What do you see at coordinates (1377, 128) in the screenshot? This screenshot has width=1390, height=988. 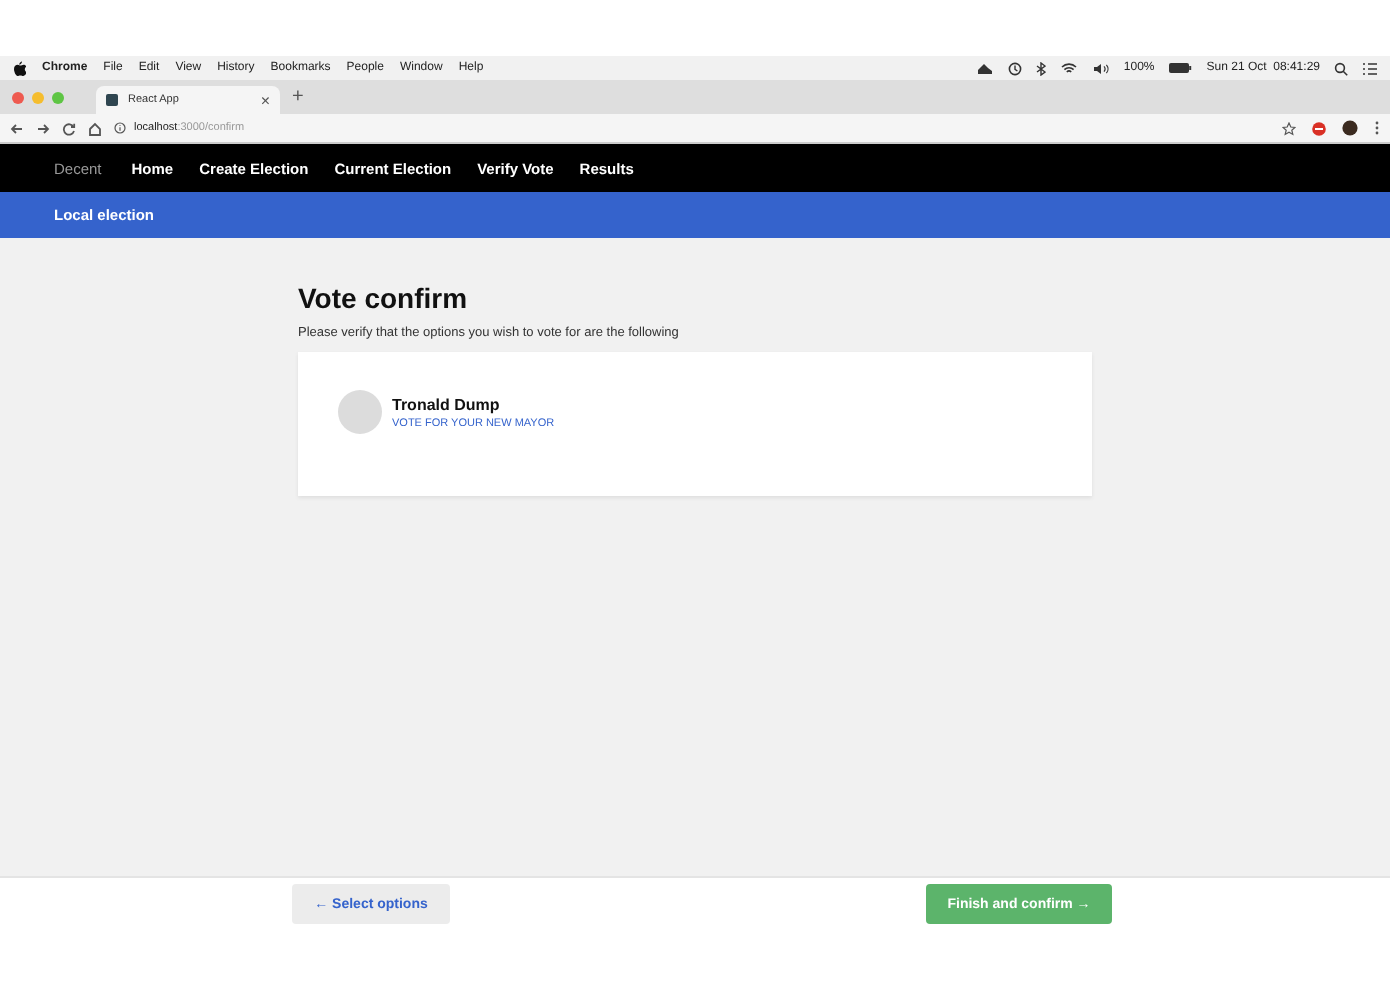 I see `more-menu-icon` at bounding box center [1377, 128].